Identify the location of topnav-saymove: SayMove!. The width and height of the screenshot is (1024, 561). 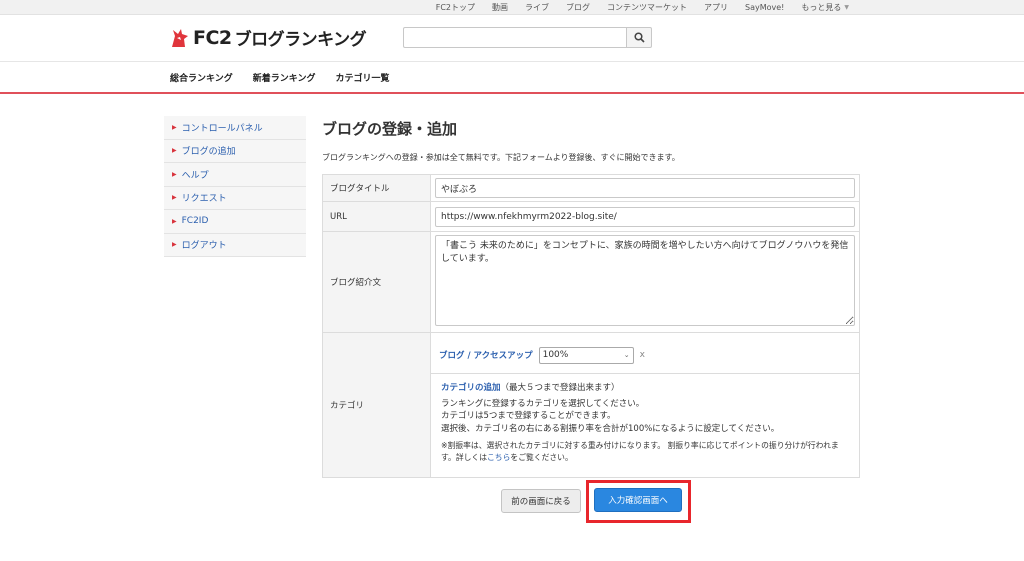
(764, 7).